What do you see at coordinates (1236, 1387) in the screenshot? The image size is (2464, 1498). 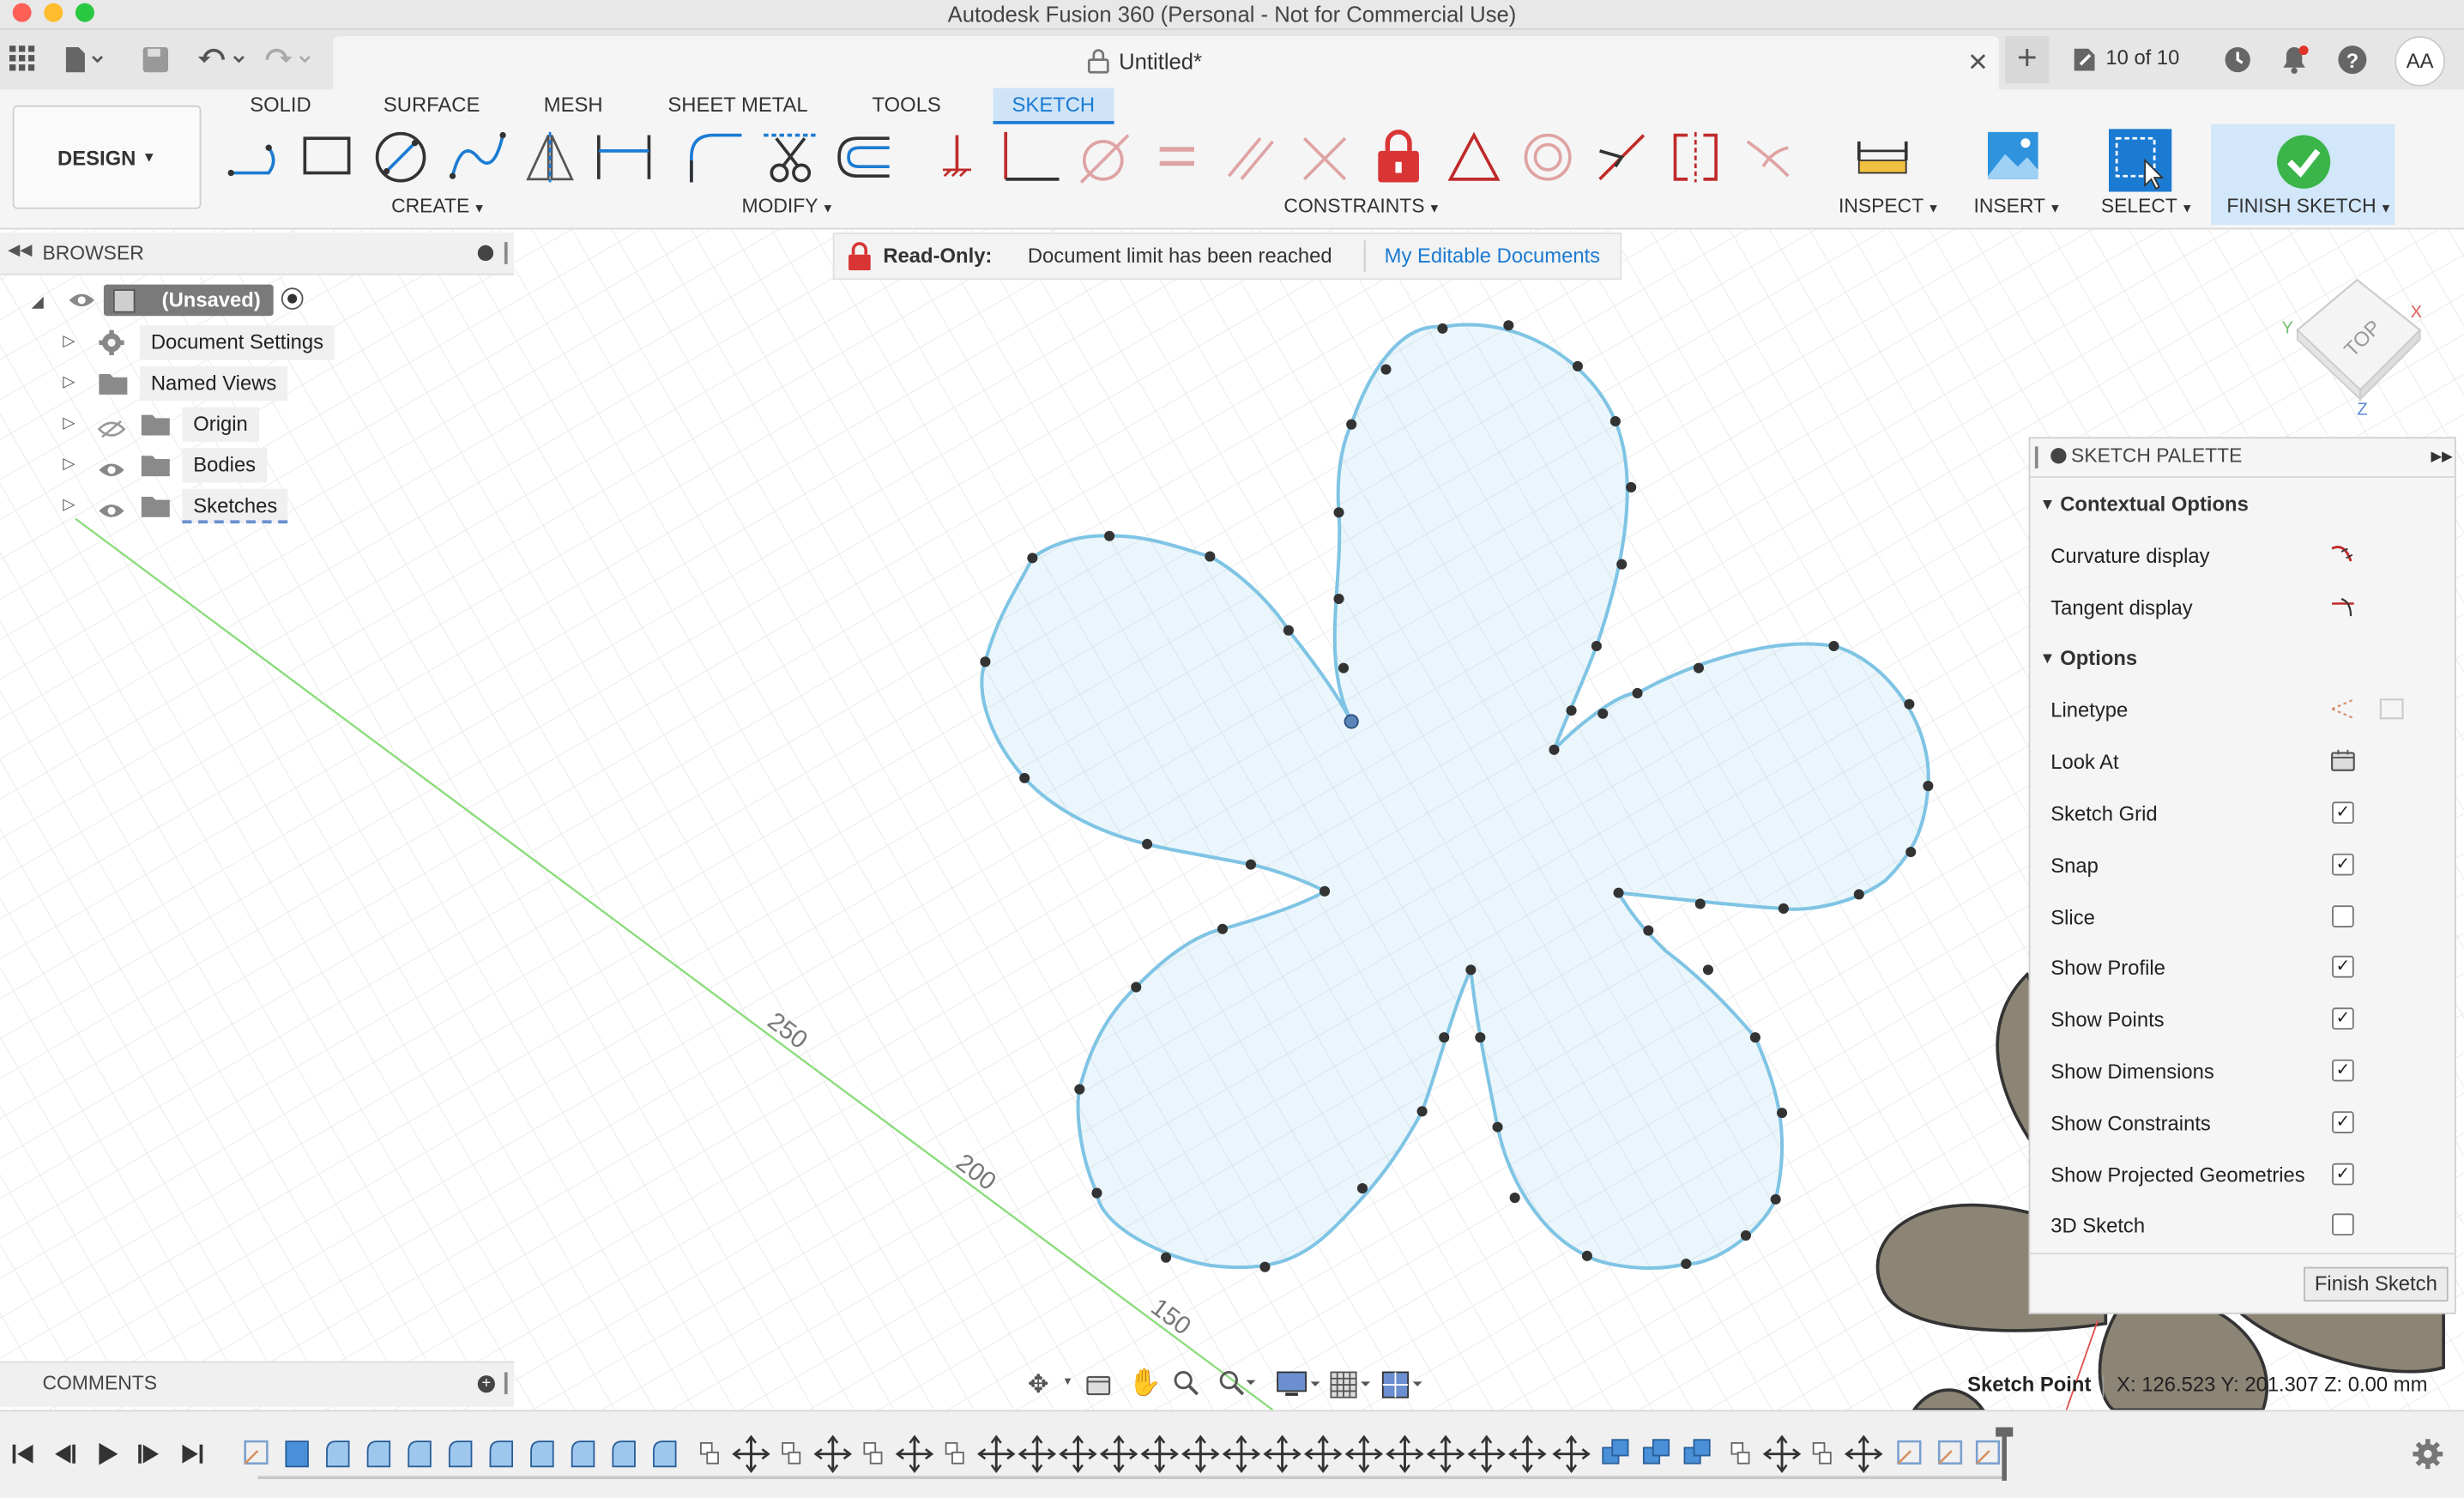 I see `zoom-window-icon` at bounding box center [1236, 1387].